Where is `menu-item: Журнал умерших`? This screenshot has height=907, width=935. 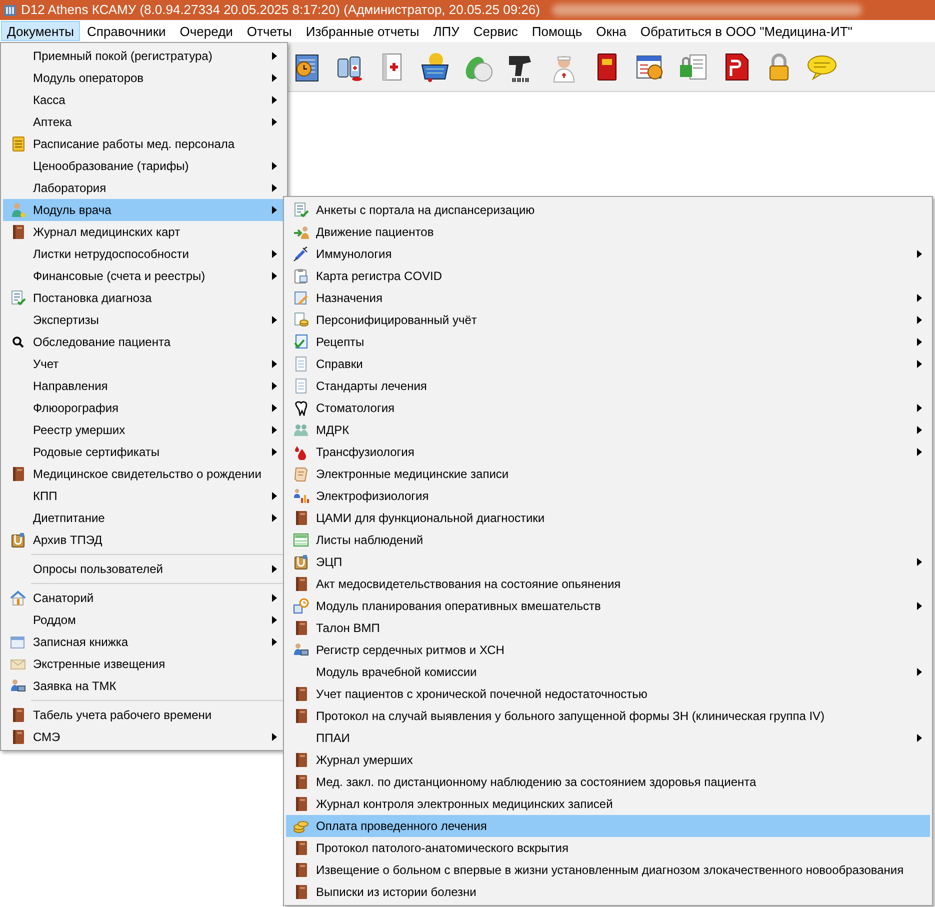
menu-item: Журнал умерших is located at coordinates (608, 760).